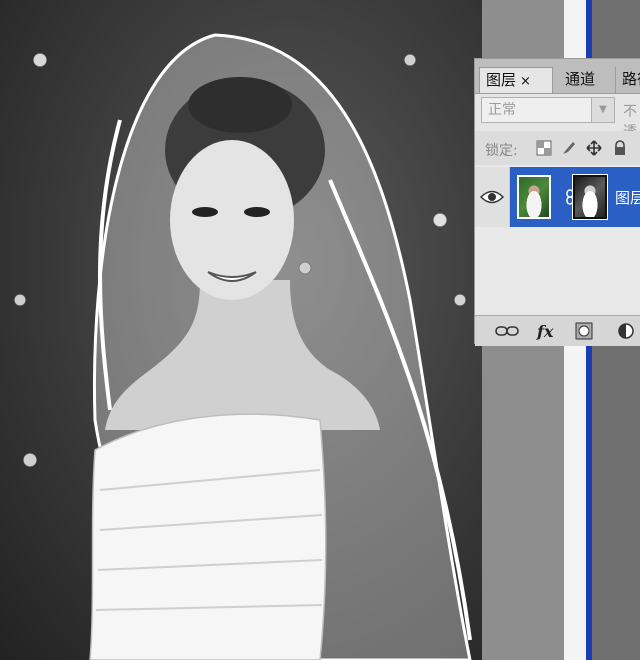 The height and width of the screenshot is (660, 640). Describe the element at coordinates (557, 330) in the screenshot. I see `panel-bottom-bar: fx` at that location.